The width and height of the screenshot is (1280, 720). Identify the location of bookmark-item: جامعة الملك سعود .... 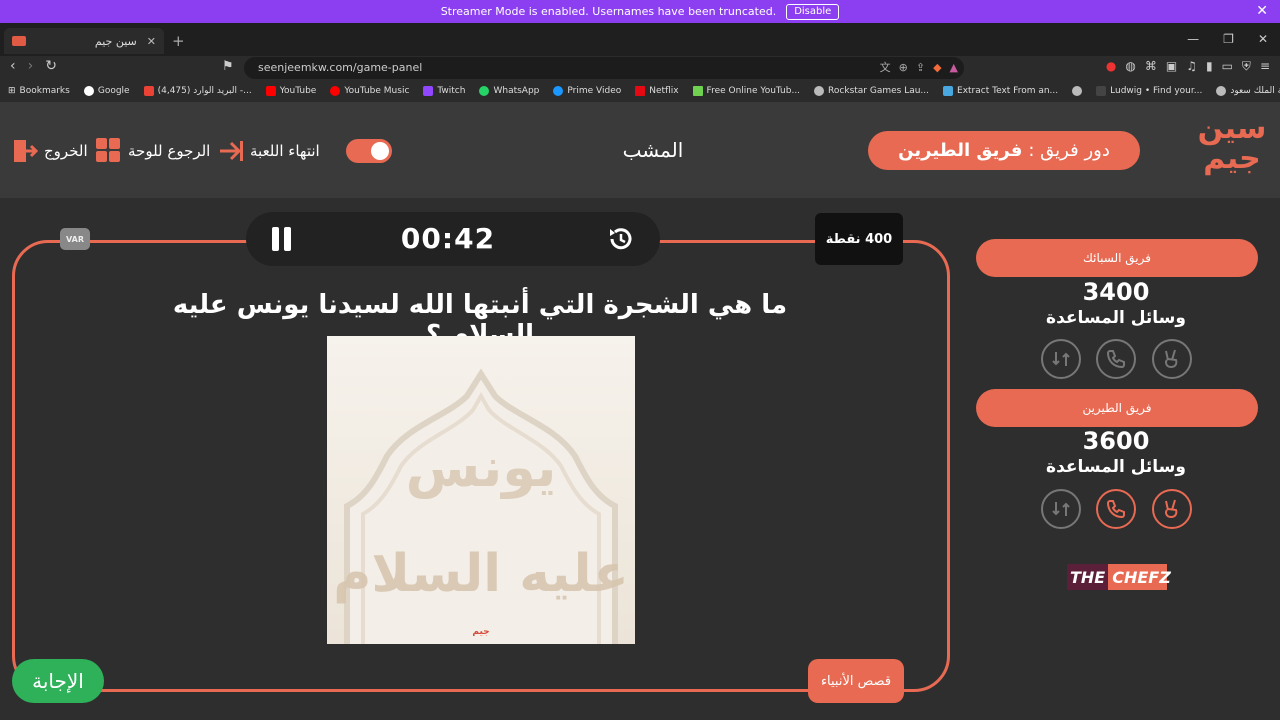
(1248, 91).